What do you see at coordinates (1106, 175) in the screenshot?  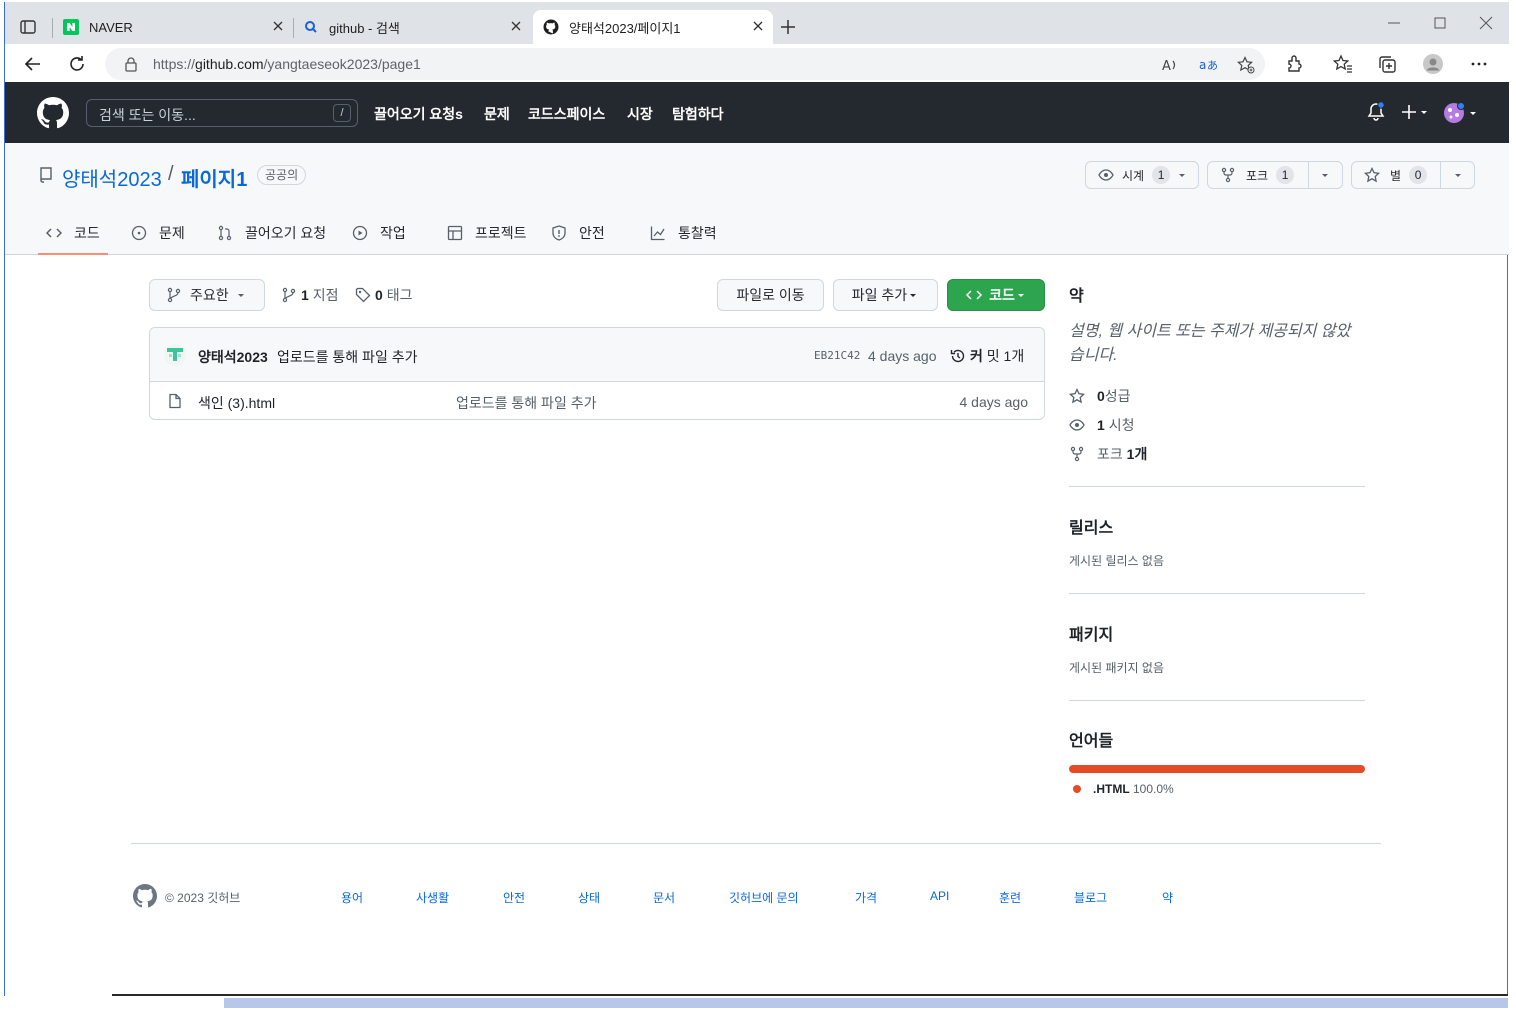 I see `eye-icon` at bounding box center [1106, 175].